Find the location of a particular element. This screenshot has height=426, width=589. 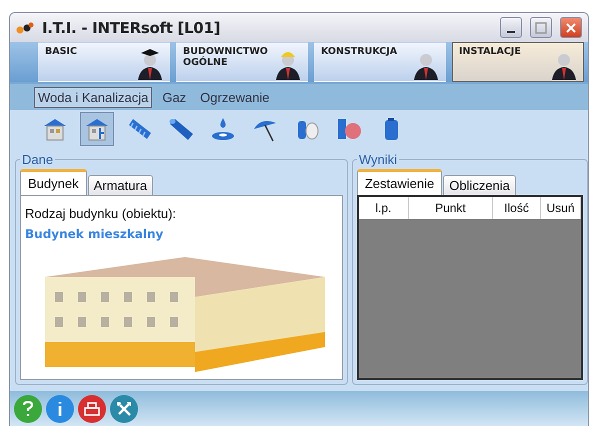

submenu-item: Woda i Kanalizacja is located at coordinates (93, 97).